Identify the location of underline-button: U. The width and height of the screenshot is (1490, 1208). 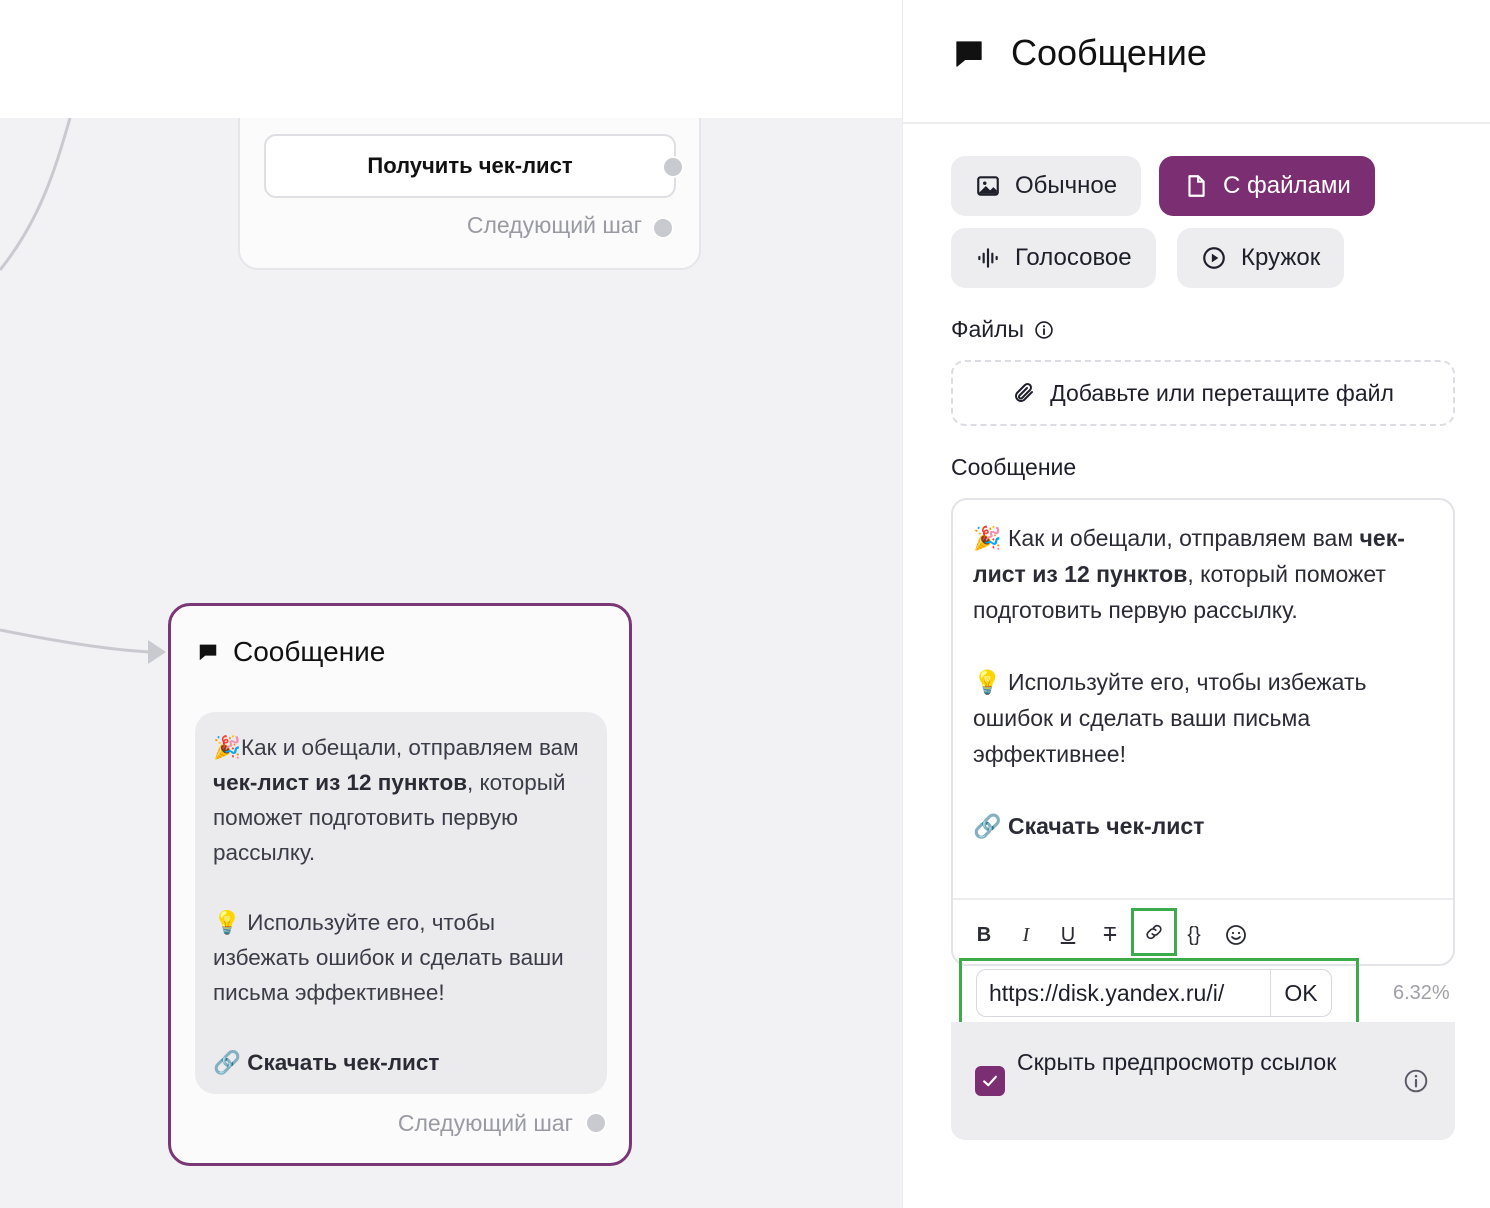
(1068, 935).